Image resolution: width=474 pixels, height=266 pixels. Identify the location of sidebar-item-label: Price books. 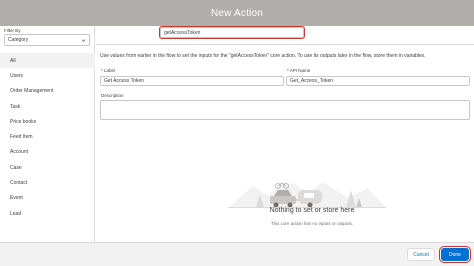
(23, 121).